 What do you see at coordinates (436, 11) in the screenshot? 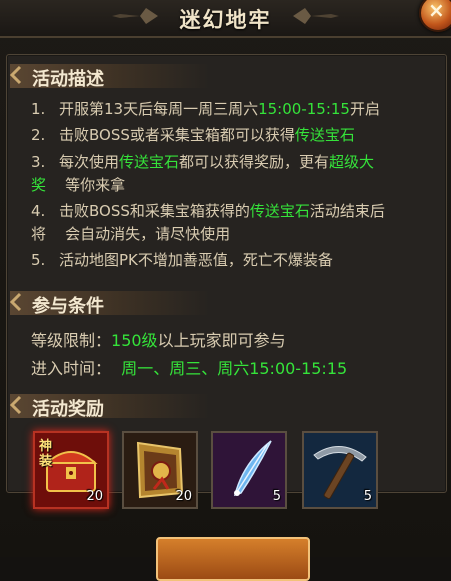
I see `close-icon: ×` at bounding box center [436, 11].